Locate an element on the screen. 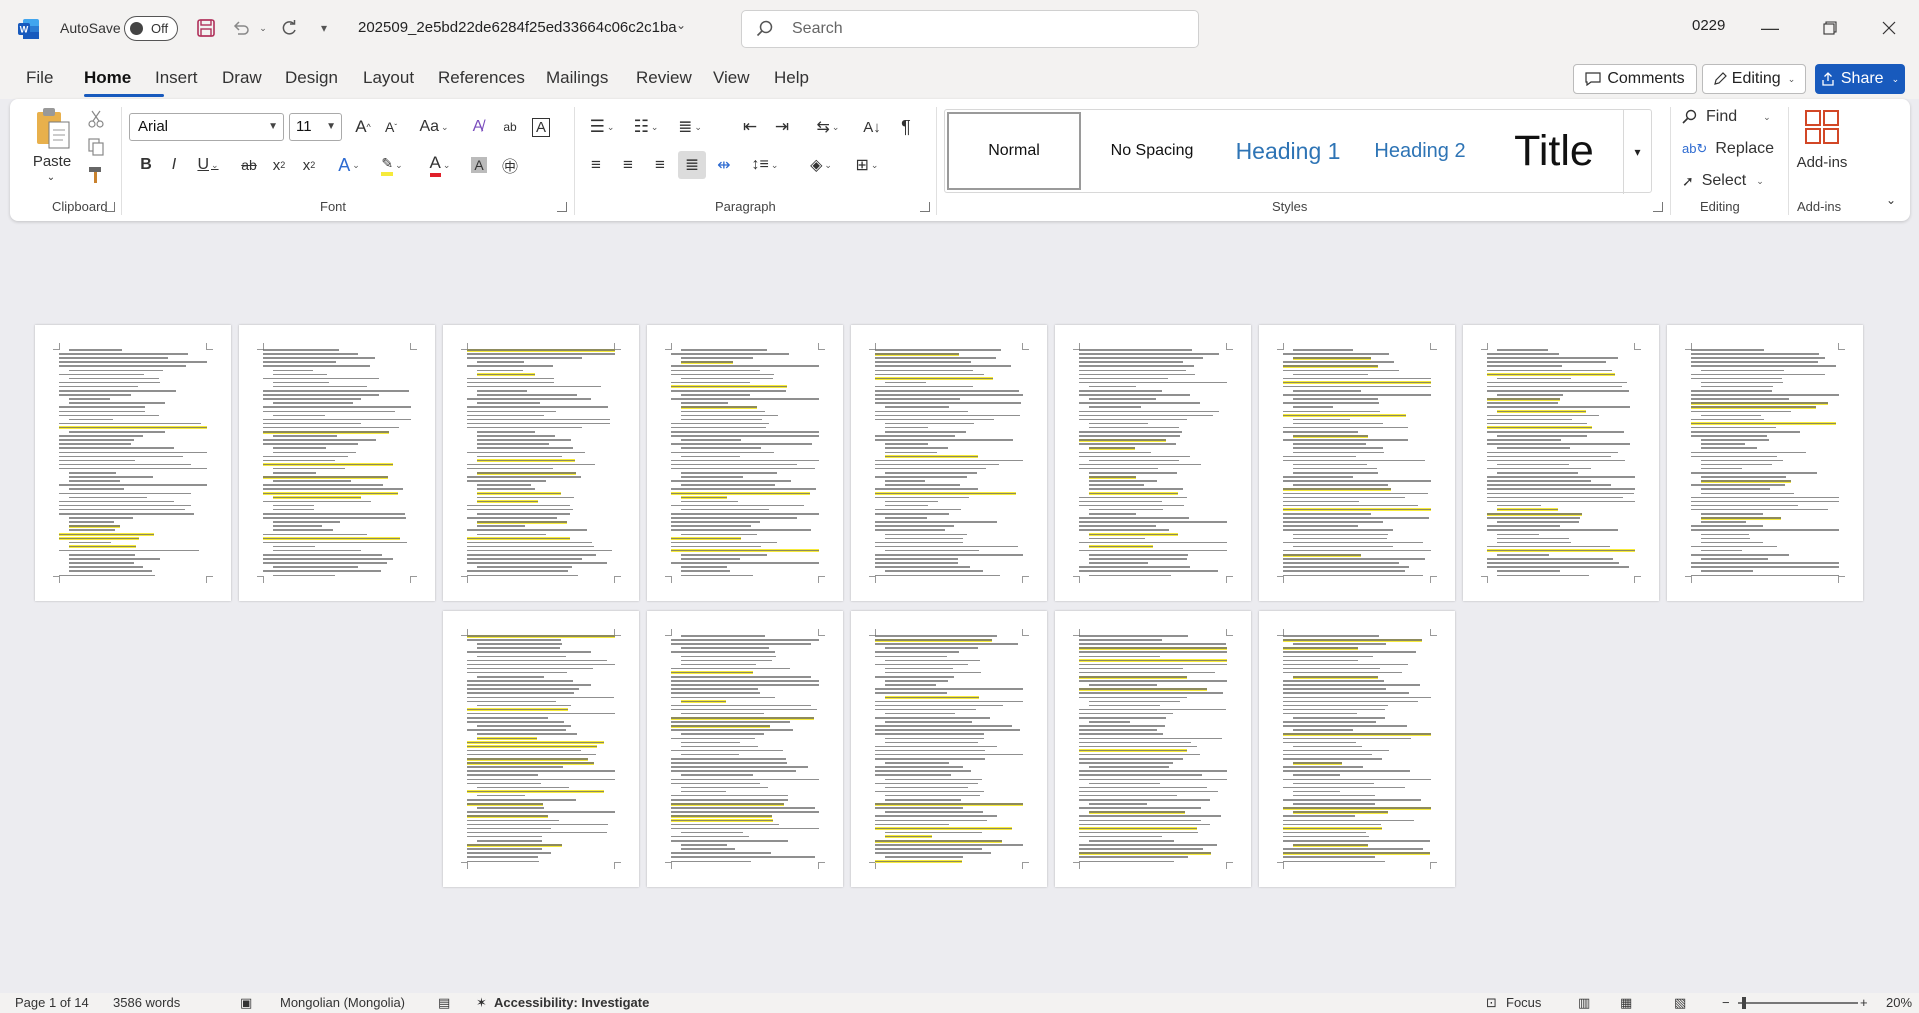 This screenshot has width=1919, height=1013. style-heading-2: Heading 2 is located at coordinates (1420, 151).